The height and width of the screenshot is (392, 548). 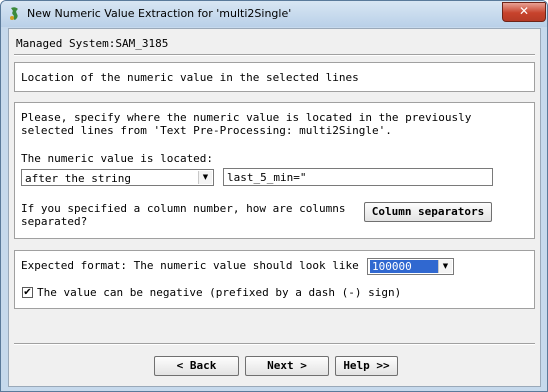 I want to click on column-separators-button: Column separators, so click(x=428, y=212).